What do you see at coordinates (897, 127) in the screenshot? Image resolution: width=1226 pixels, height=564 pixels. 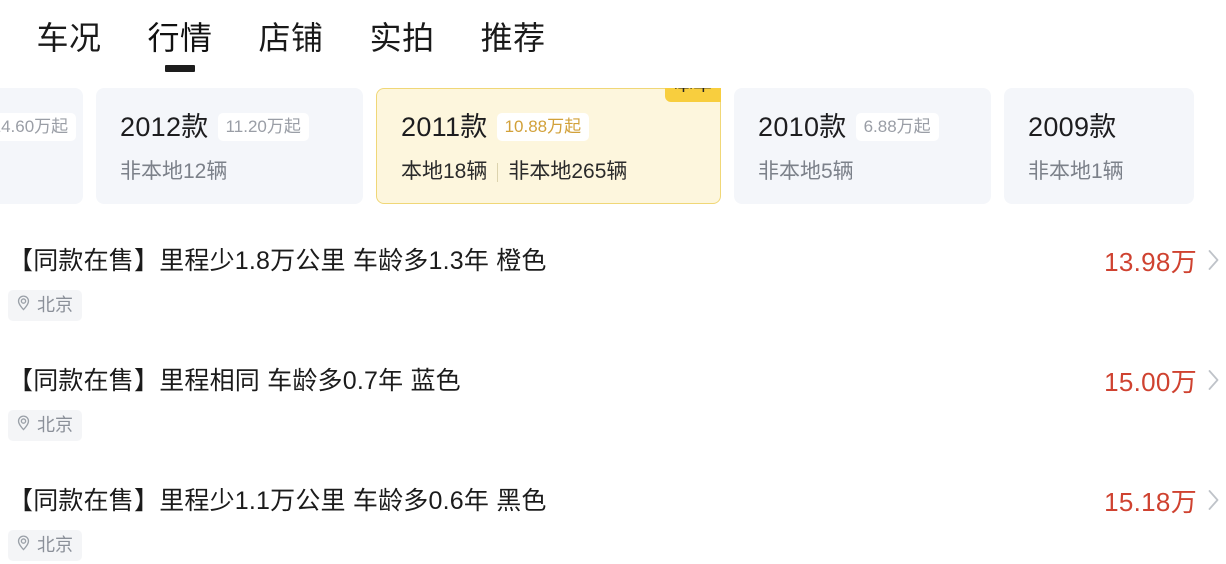 I see `card-start-price-pill: 6.88万起` at bounding box center [897, 127].